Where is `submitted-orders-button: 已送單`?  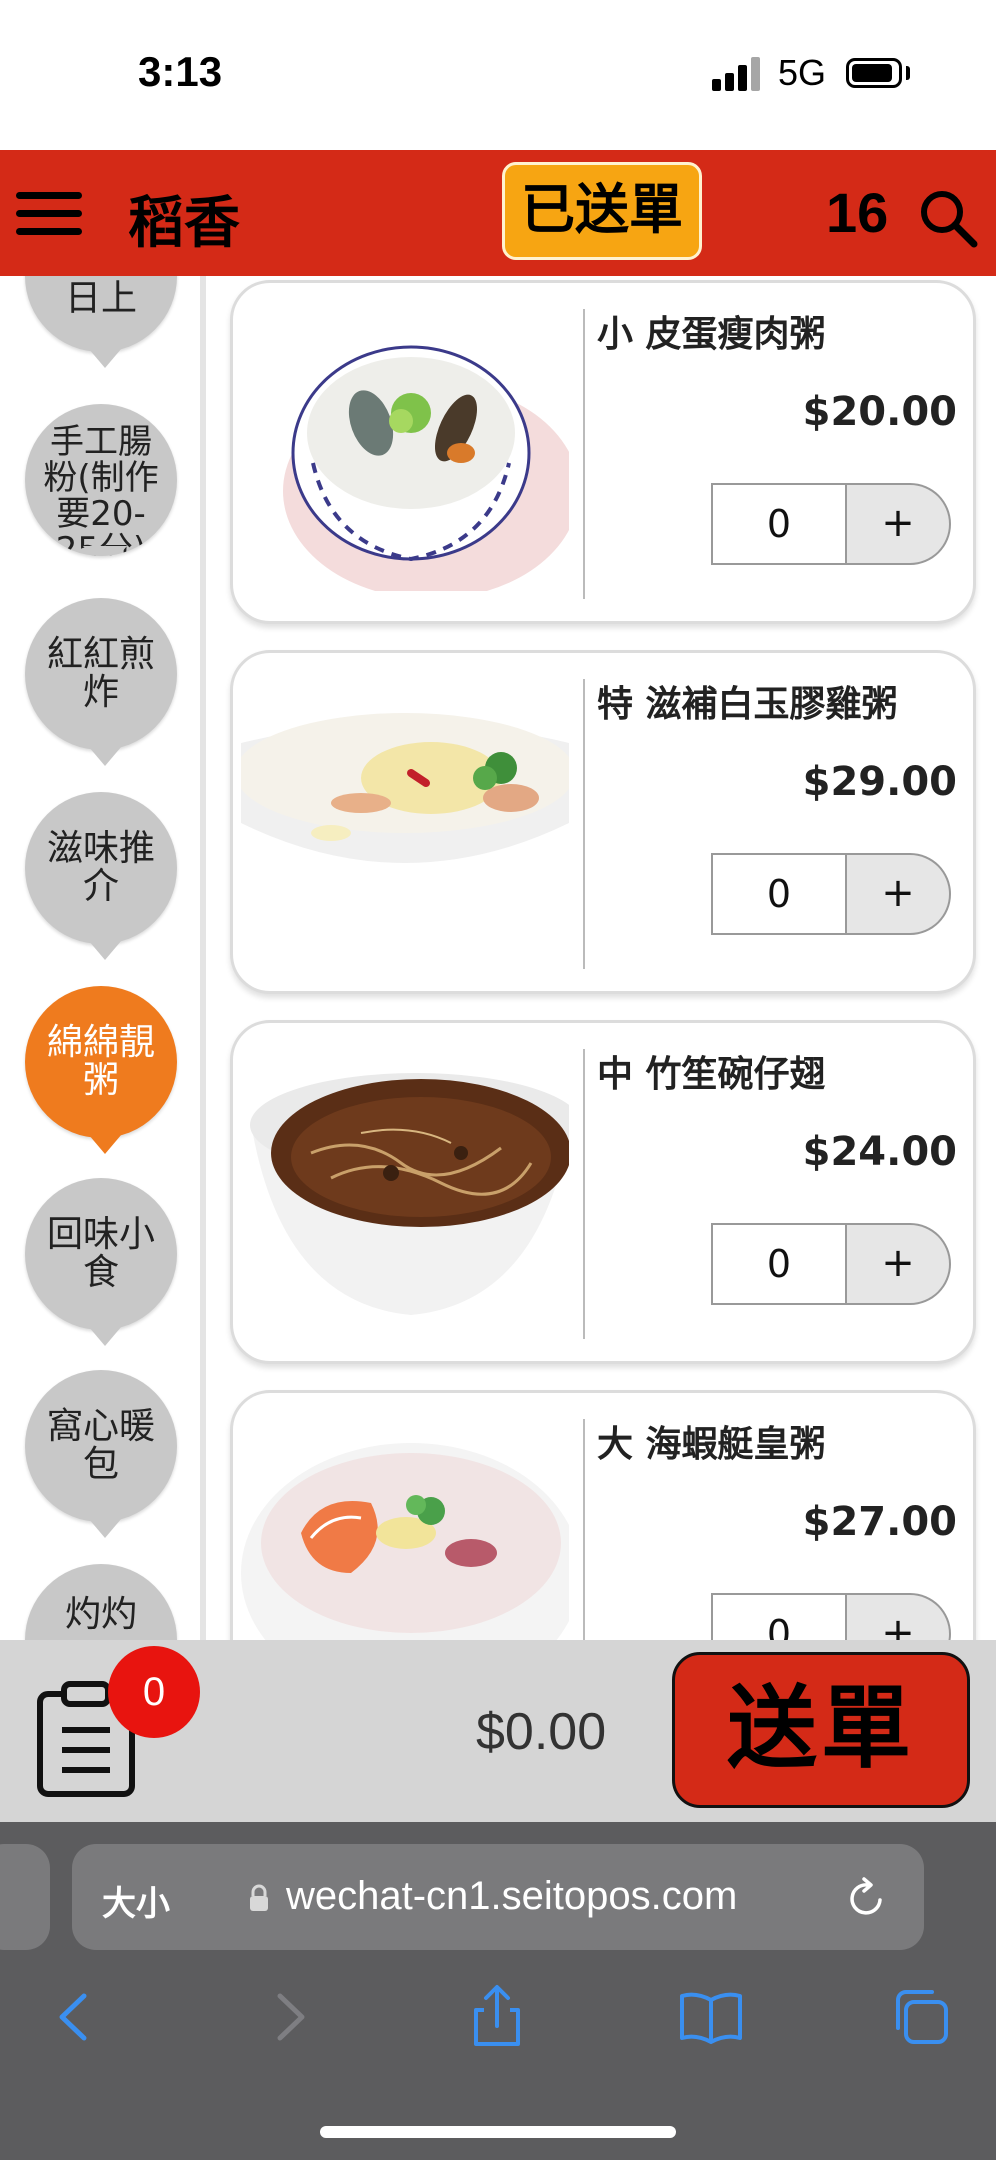 submitted-orders-button: 已送單 is located at coordinates (602, 211).